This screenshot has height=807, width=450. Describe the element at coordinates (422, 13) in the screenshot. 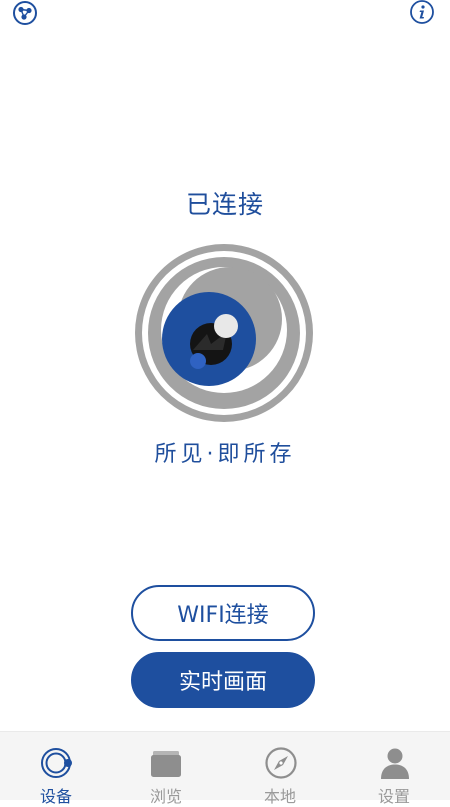

I see `info-icon` at that location.